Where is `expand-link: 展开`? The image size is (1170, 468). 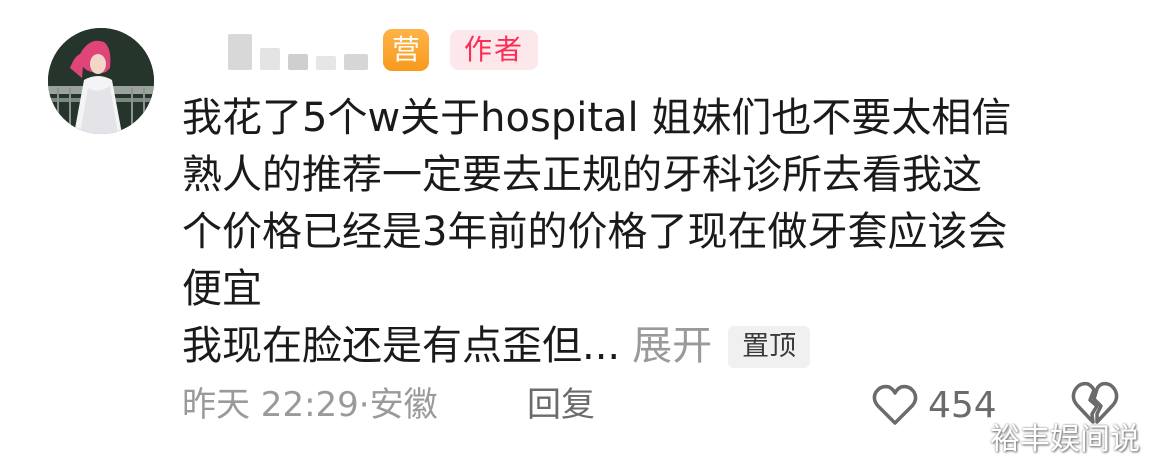 expand-link: 展开 is located at coordinates (672, 346).